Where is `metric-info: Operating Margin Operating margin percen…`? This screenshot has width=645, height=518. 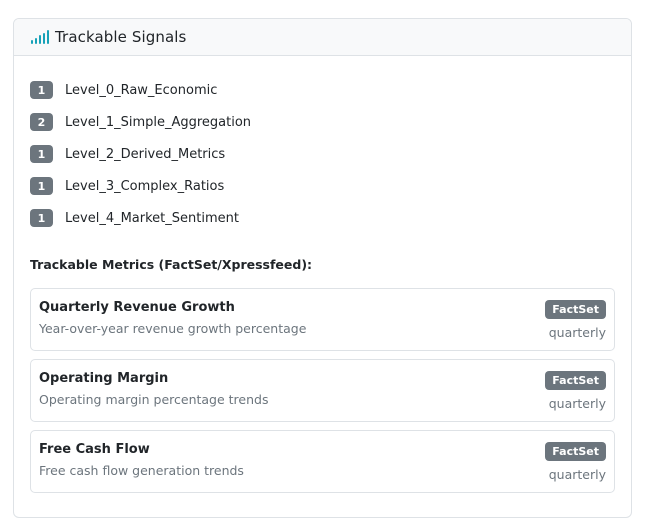
metric-info: Operating Margin Operating margin percen… is located at coordinates (154, 396).